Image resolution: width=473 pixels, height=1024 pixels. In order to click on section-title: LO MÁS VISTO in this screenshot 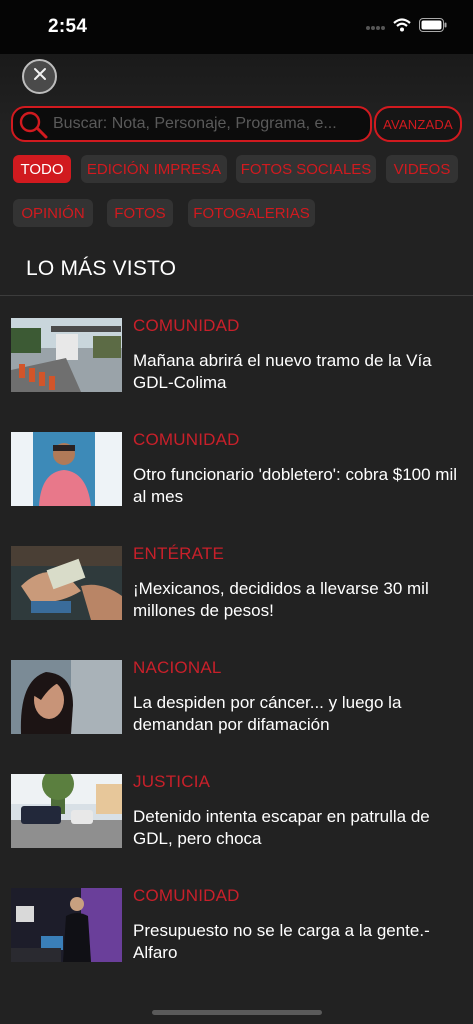, I will do `click(101, 268)`.